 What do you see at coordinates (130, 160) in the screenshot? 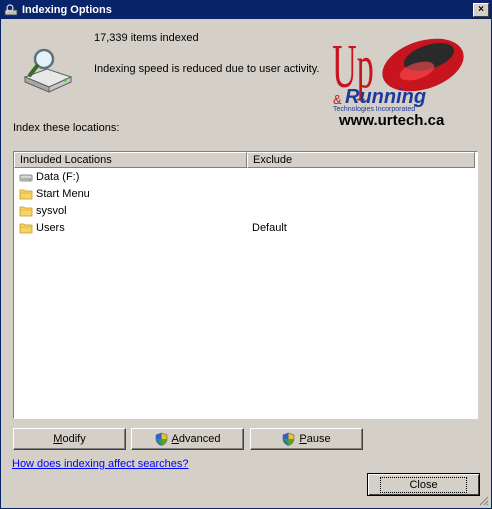
I see `column-header-included: Included Locations` at bounding box center [130, 160].